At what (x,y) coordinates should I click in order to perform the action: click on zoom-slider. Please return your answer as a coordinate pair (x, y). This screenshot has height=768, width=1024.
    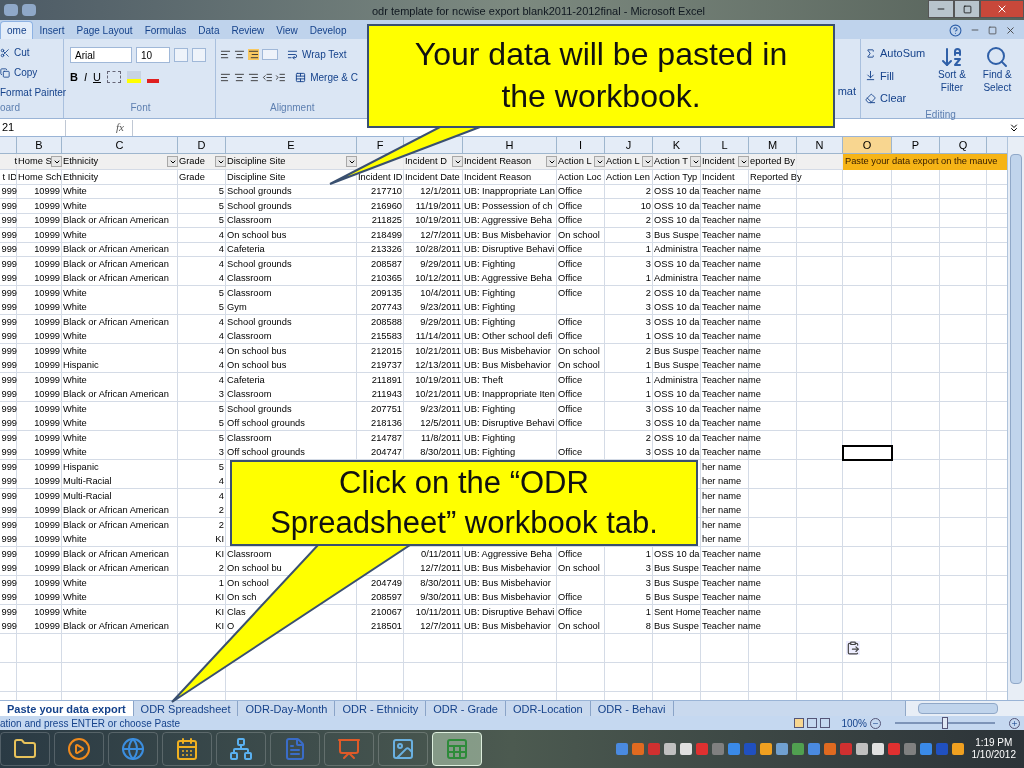
    Looking at the image, I should click on (945, 723).